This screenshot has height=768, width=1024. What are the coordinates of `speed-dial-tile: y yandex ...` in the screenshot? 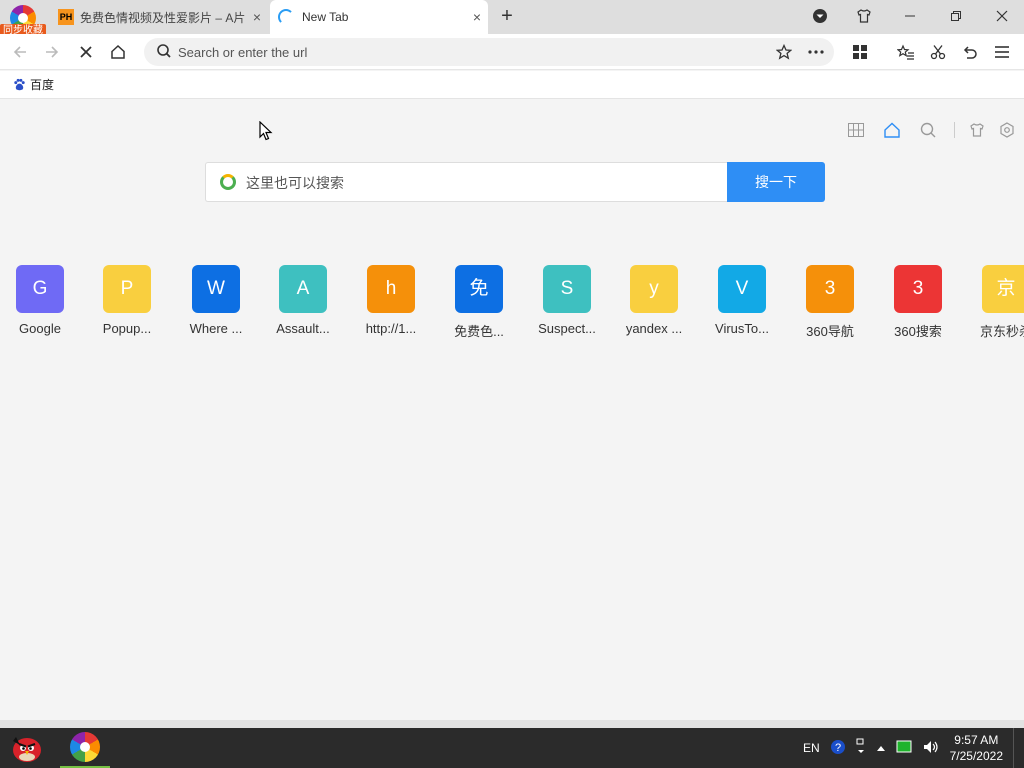 It's located at (654, 300).